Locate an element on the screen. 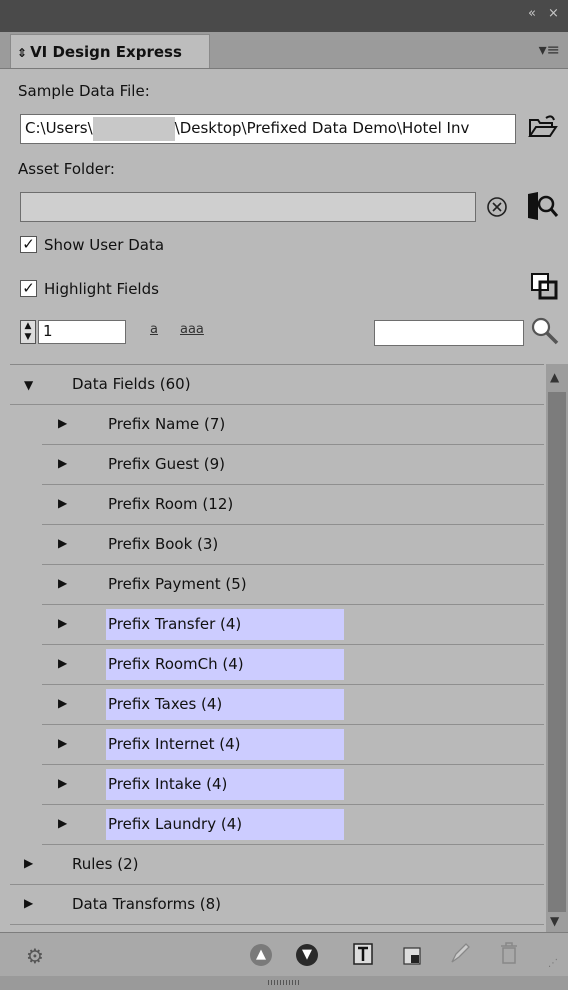  trash-icon is located at coordinates (509, 955).